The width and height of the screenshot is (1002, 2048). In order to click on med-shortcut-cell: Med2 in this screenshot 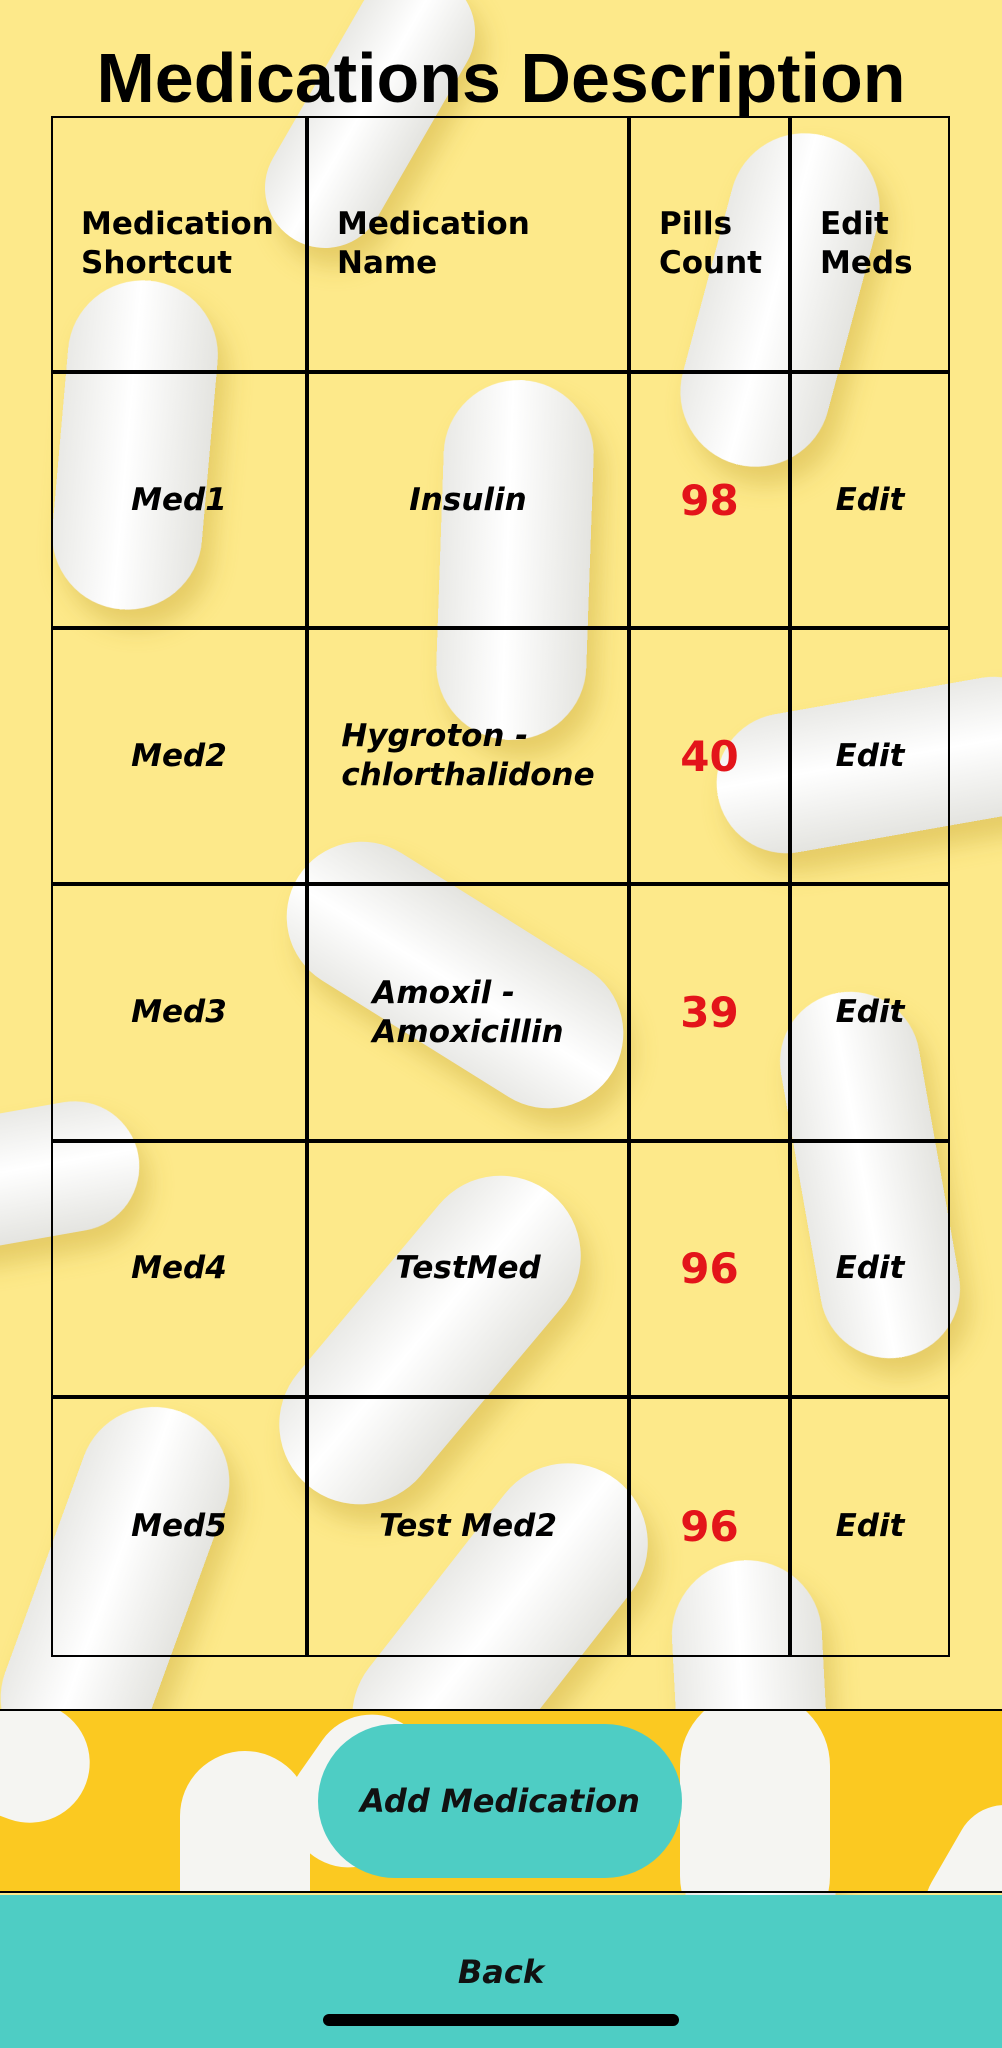, I will do `click(181, 758)`.